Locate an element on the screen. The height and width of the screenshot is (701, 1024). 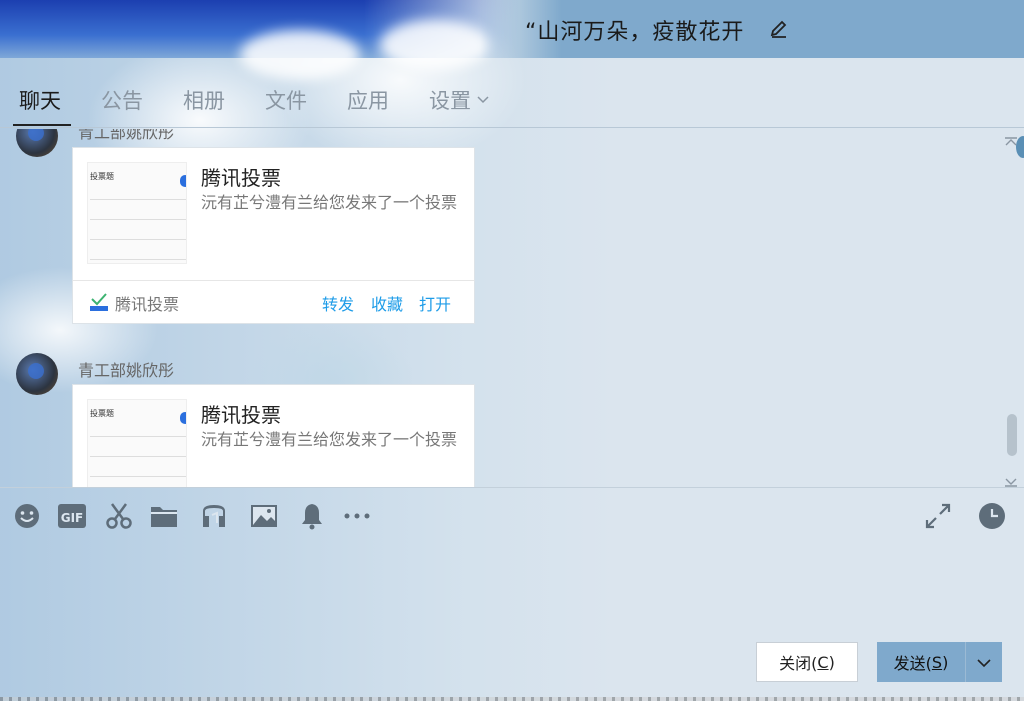
edit-icon is located at coordinates (779, 29).